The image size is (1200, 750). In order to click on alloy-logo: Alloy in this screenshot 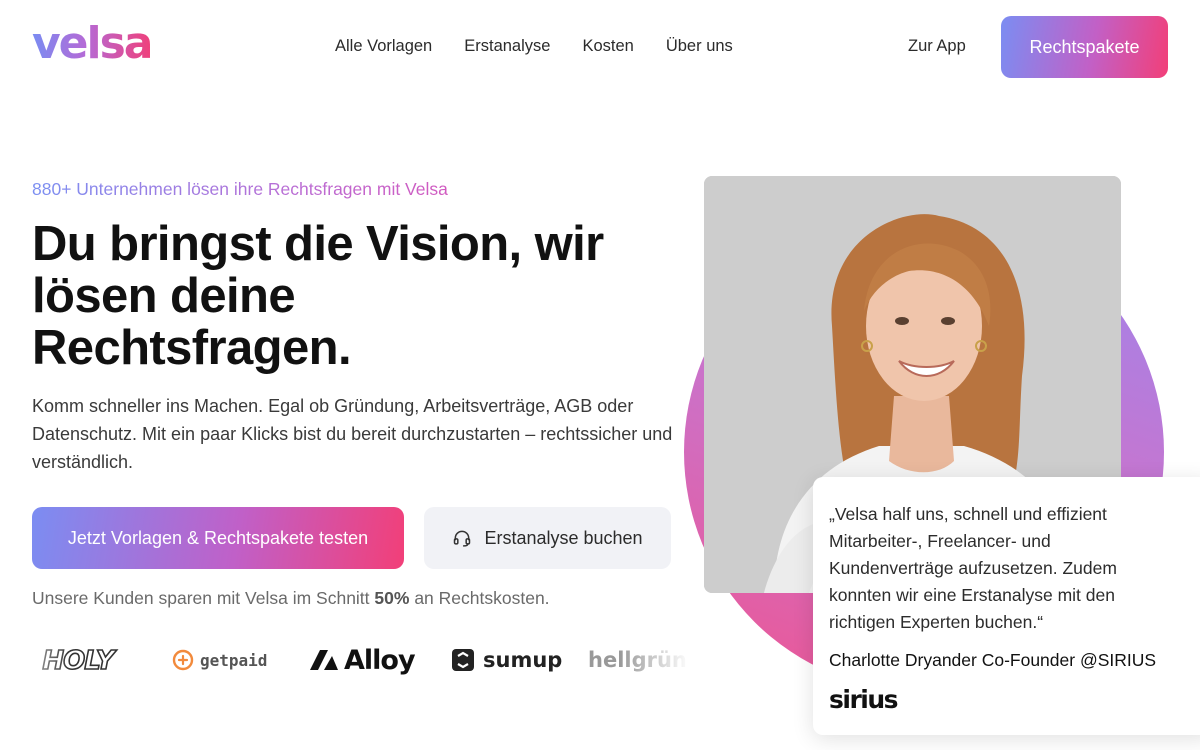, I will do `click(362, 660)`.